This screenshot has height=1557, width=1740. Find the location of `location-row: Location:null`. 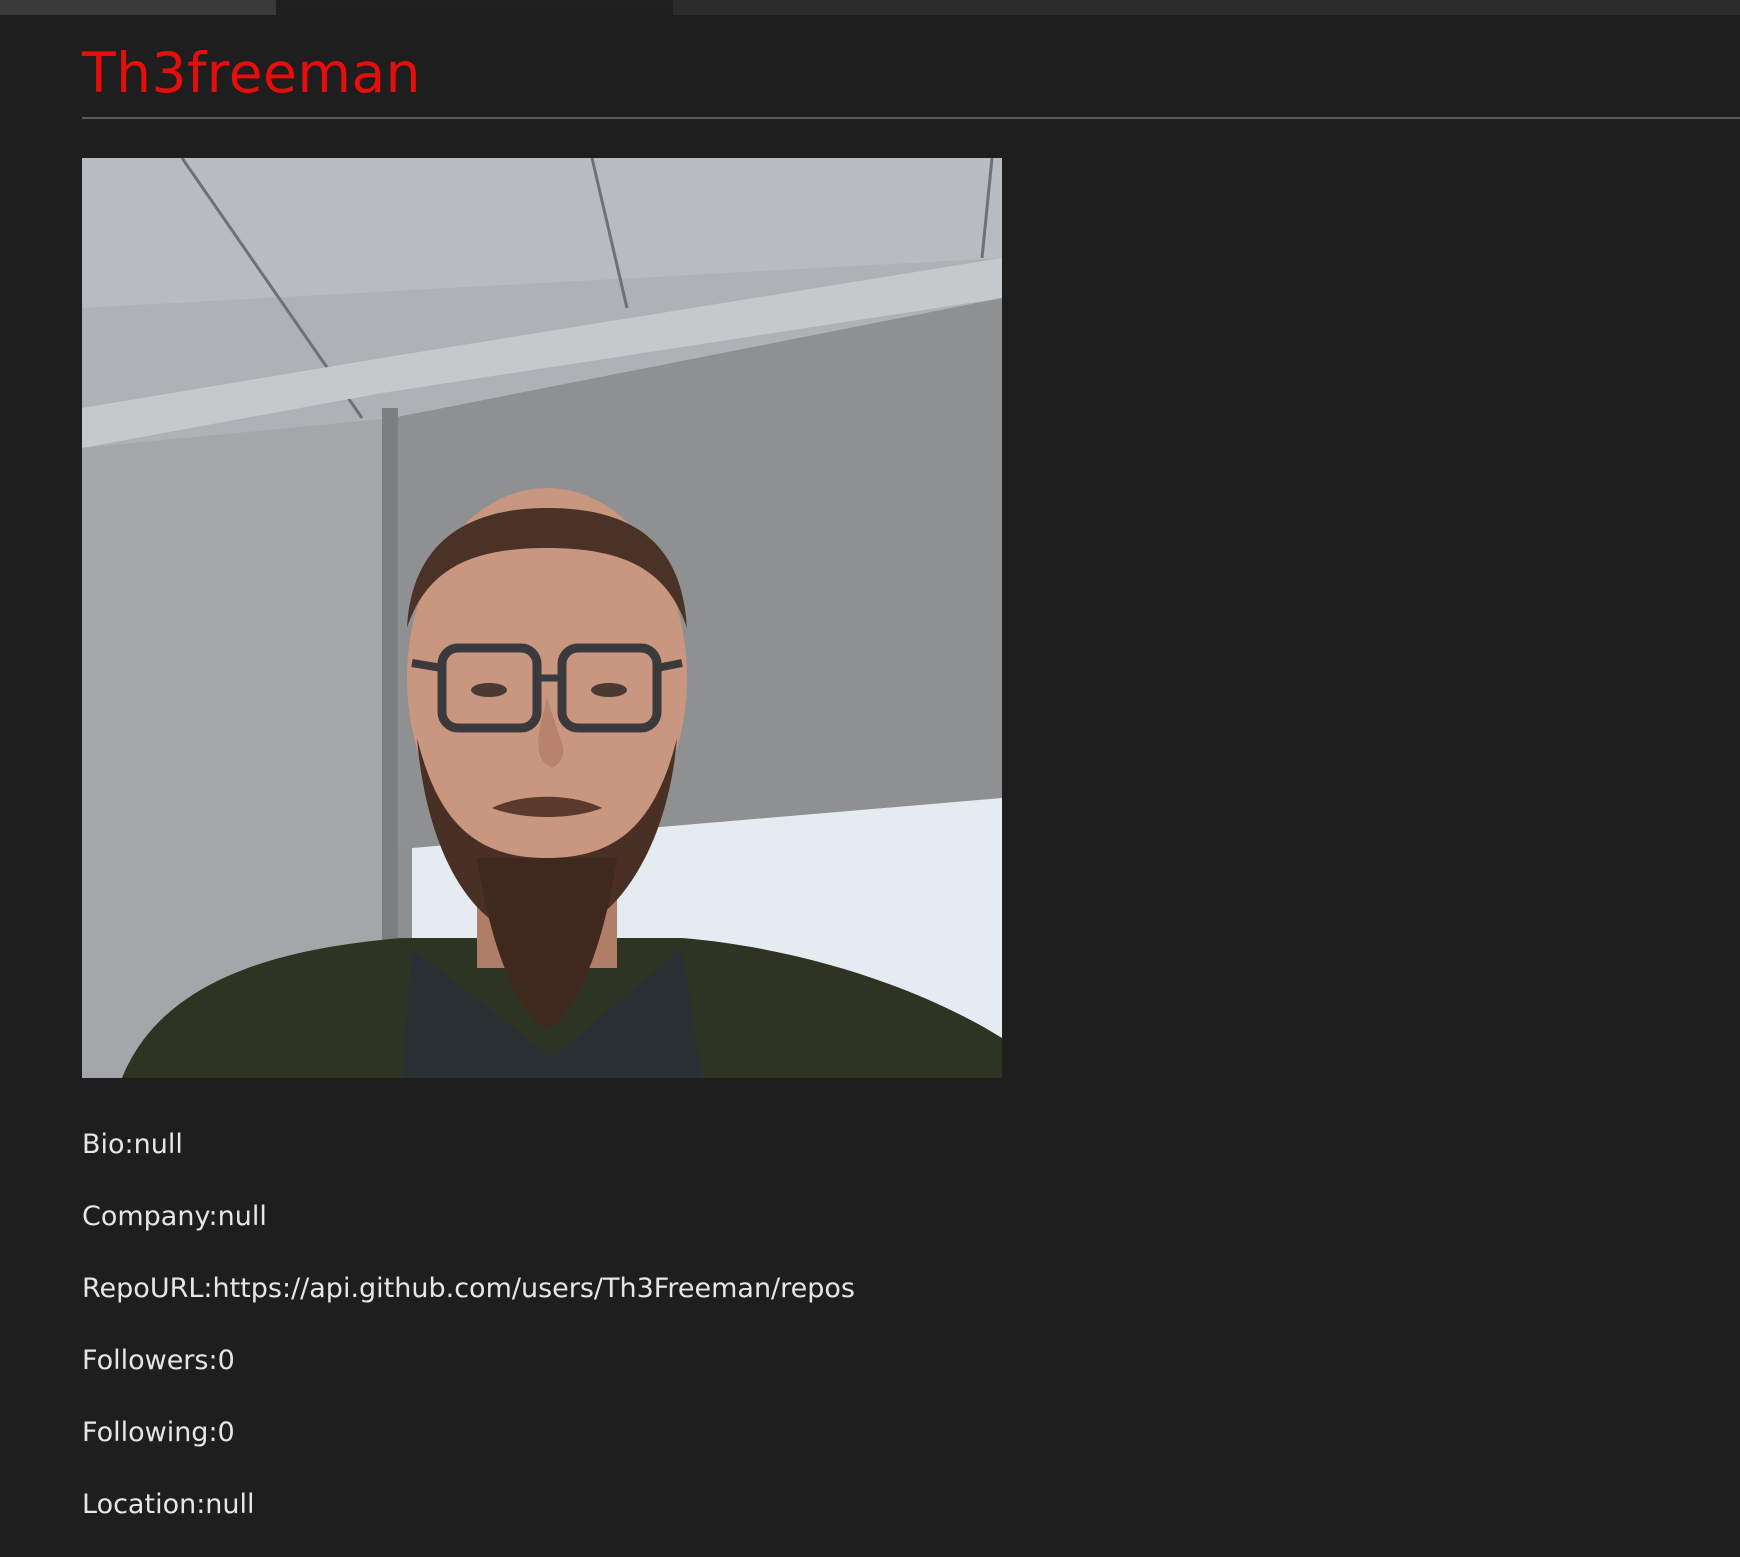

location-row: Location:null is located at coordinates (468, 1521).